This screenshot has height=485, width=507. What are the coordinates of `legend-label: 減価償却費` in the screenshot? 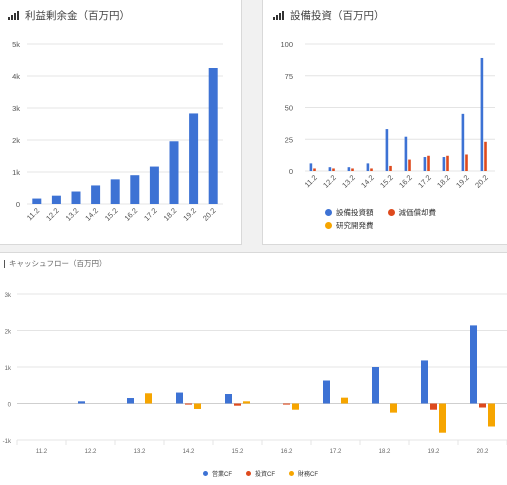 It's located at (417, 212).